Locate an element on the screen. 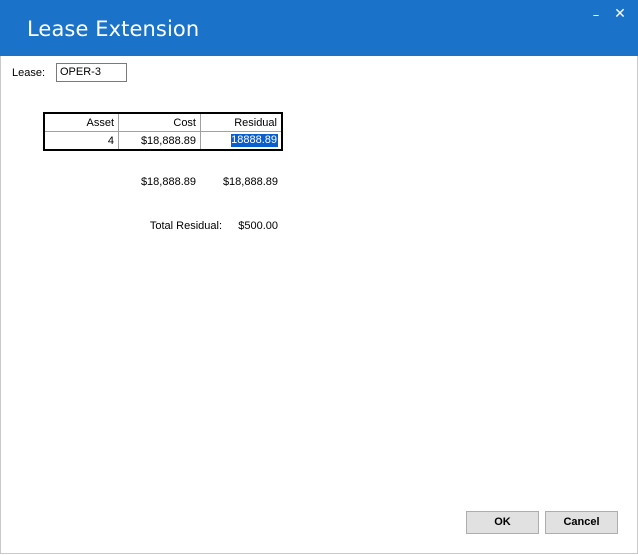 Image resolution: width=638 pixels, height=555 pixels. column-header-asset: Asset is located at coordinates (81, 123).